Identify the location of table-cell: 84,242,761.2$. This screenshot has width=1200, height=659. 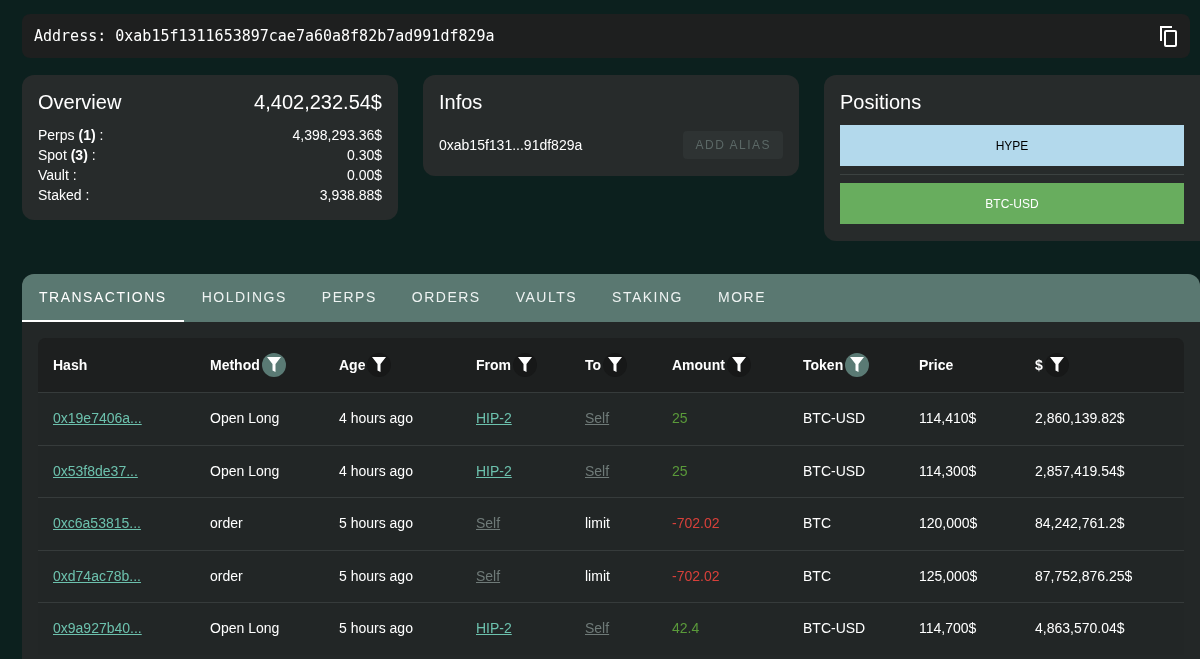
(1080, 523).